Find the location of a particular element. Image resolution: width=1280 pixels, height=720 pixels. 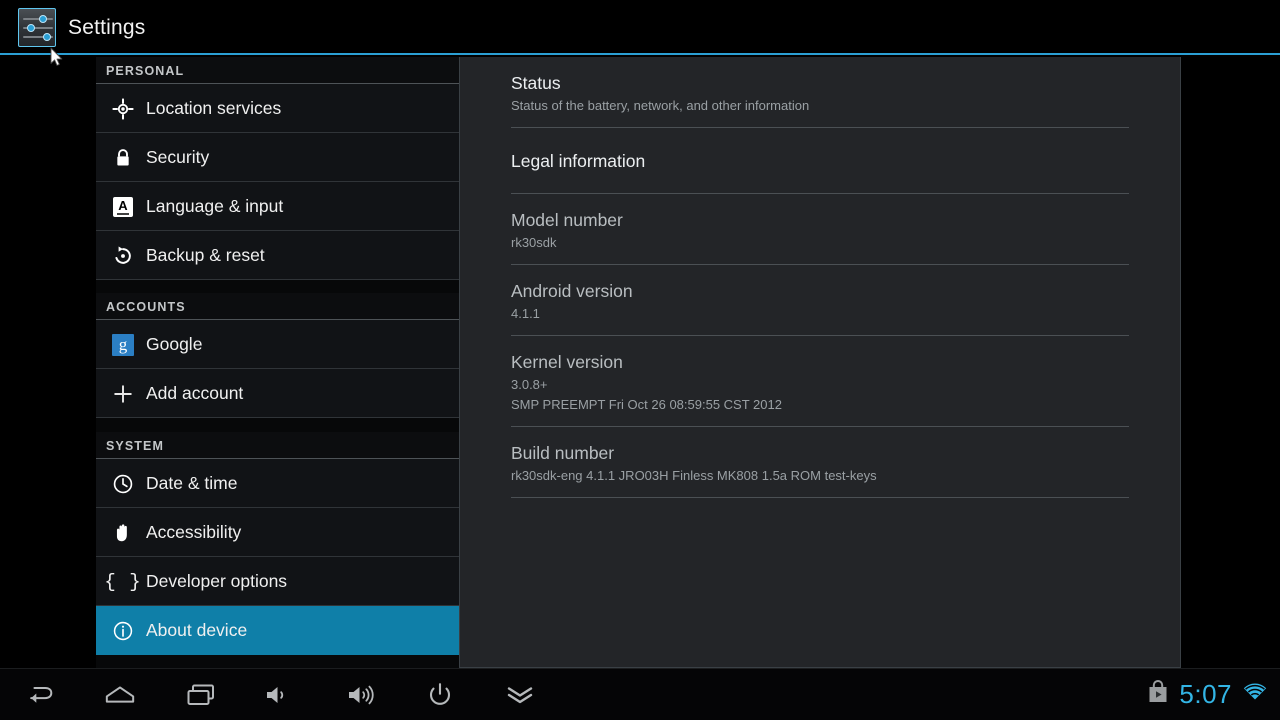

sidebar-item-label: Google is located at coordinates (174, 344).